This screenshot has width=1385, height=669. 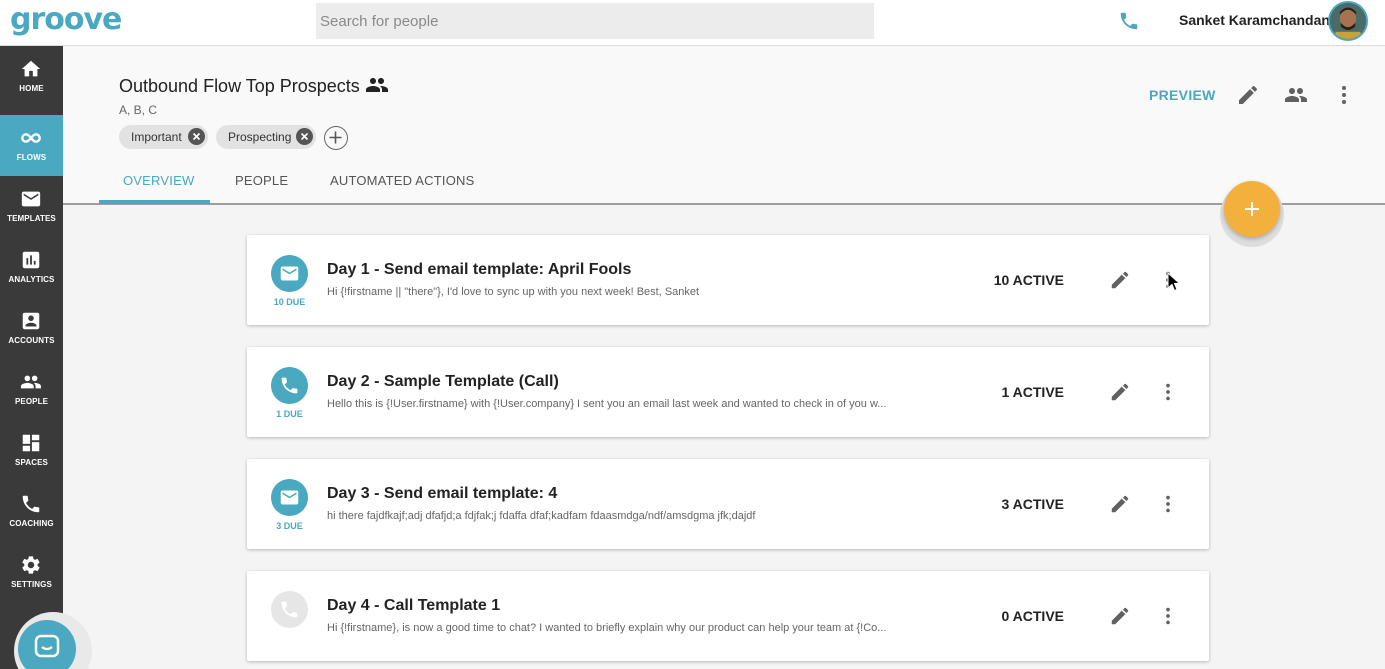 What do you see at coordinates (260, 137) in the screenshot?
I see `tag-chip-label: Prospecting` at bounding box center [260, 137].